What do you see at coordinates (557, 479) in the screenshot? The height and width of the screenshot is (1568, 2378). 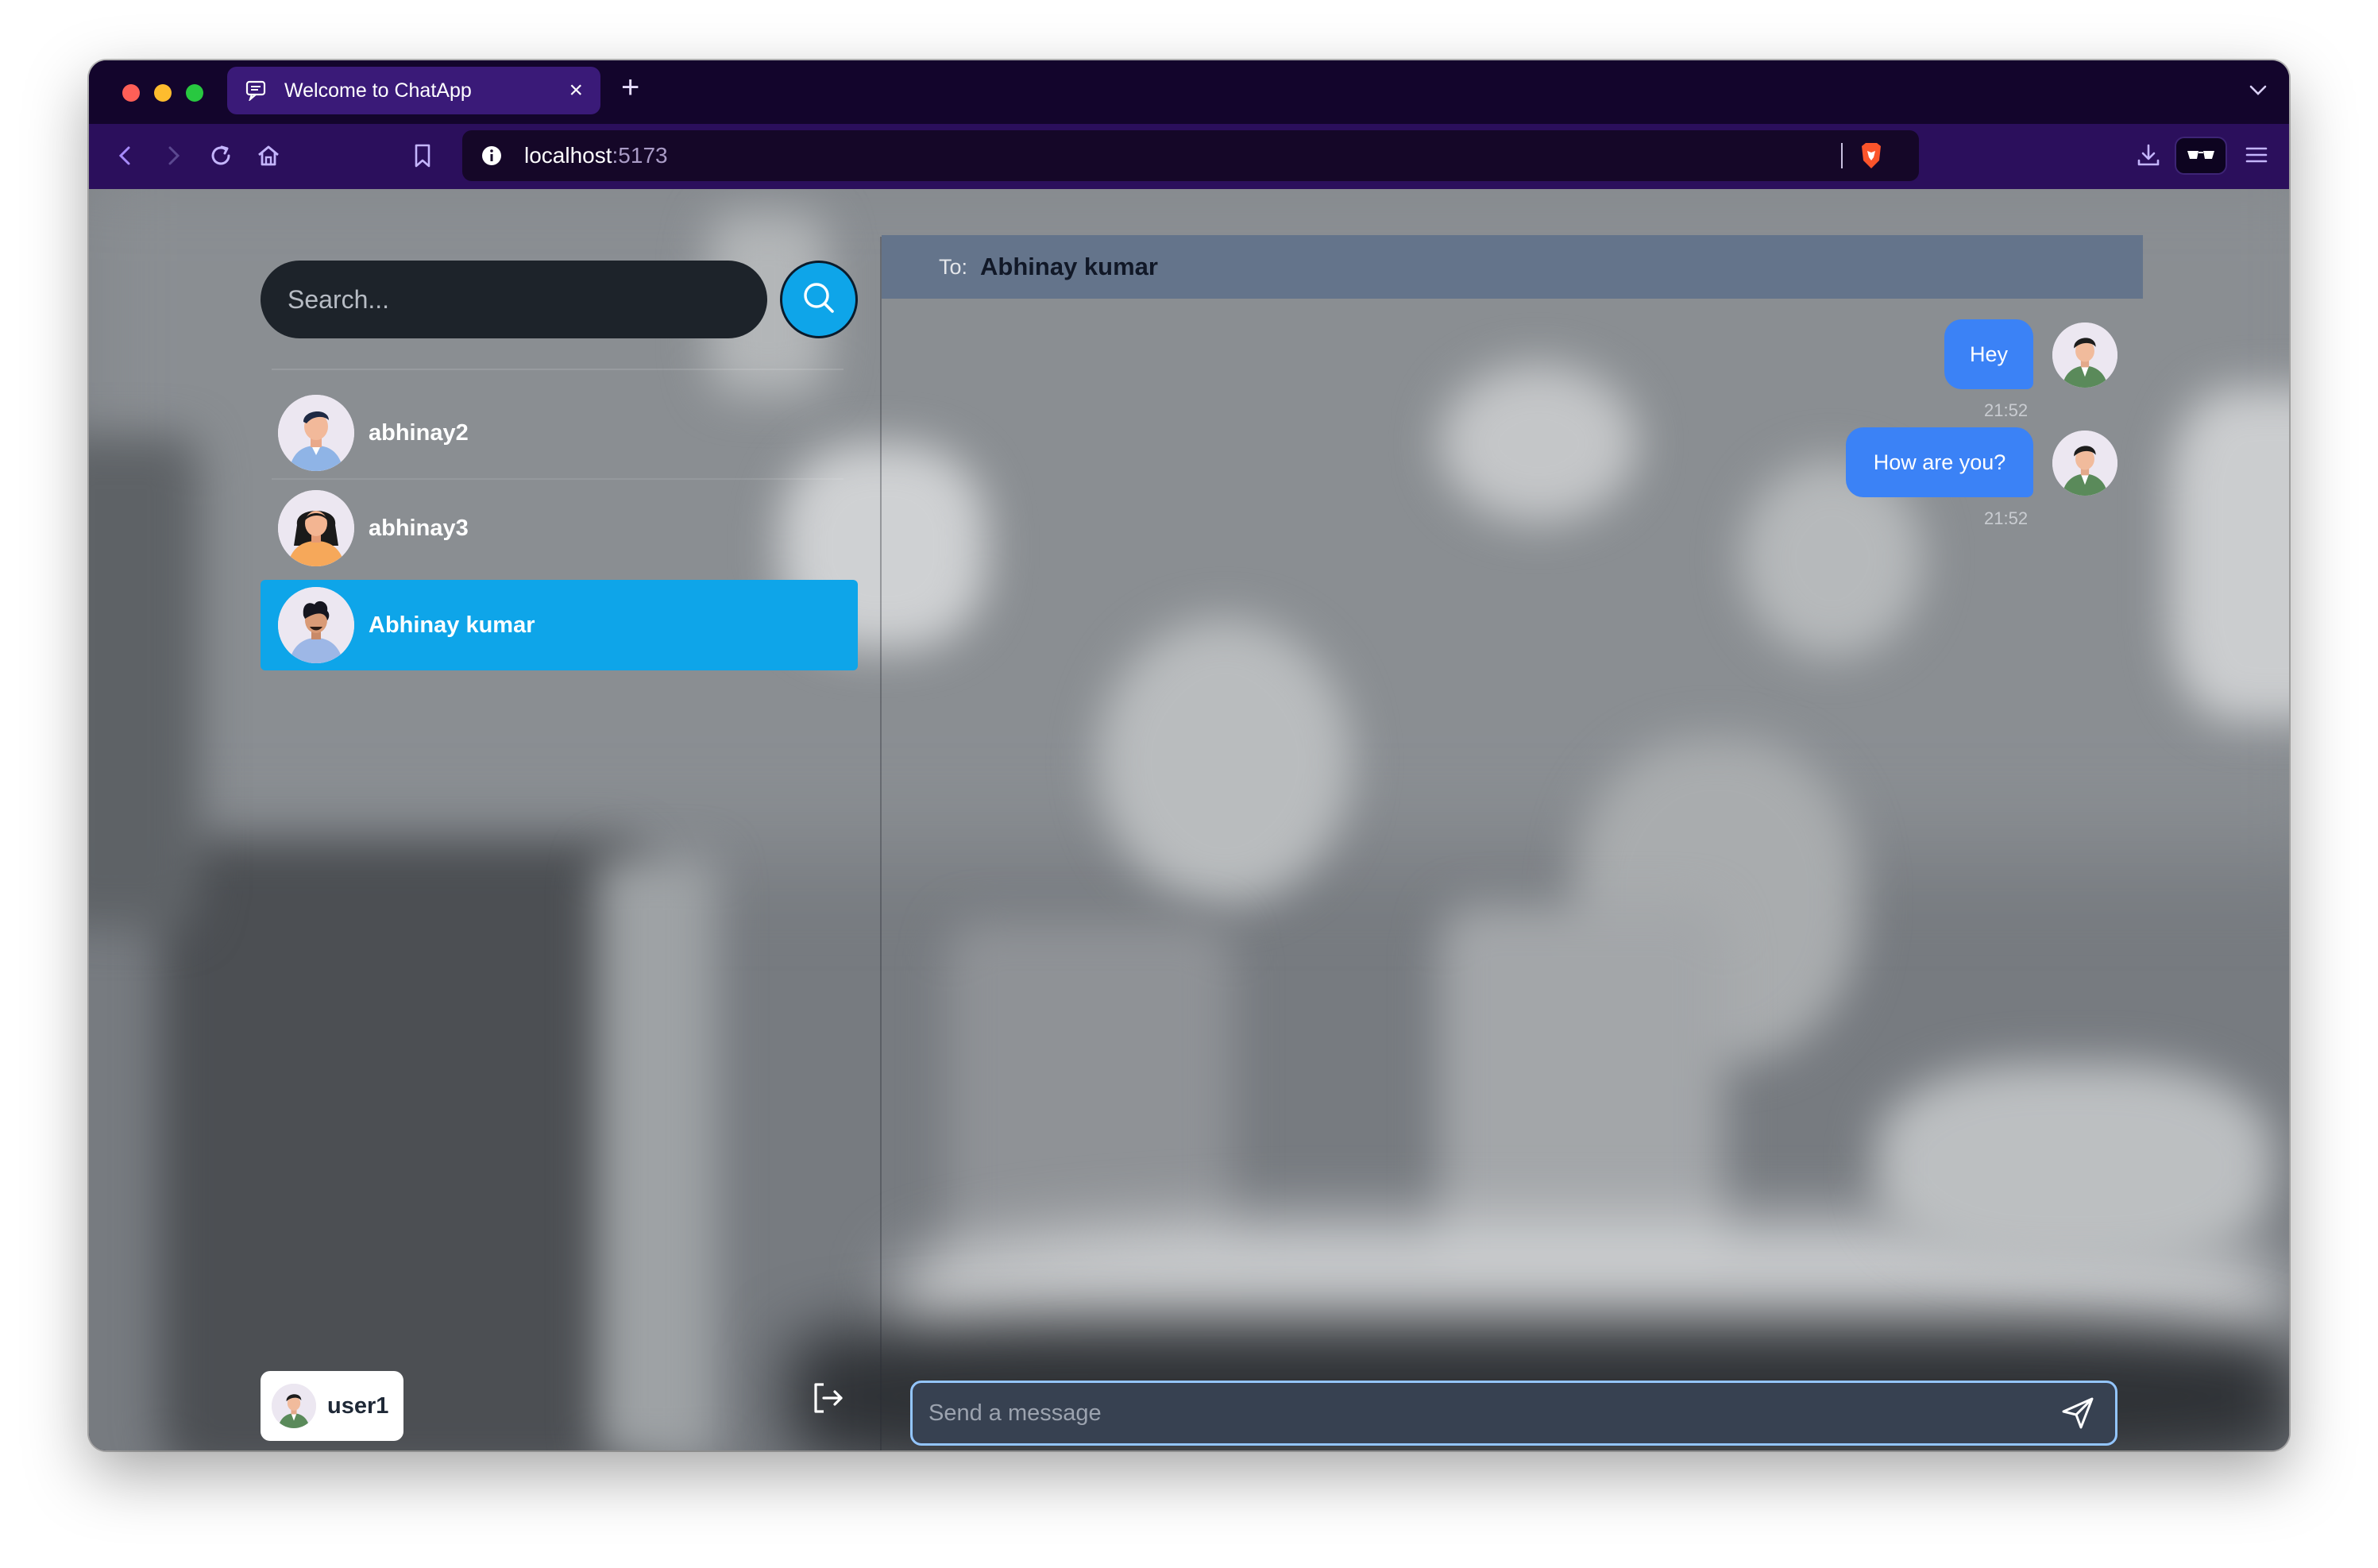 I see `contact-divider` at bounding box center [557, 479].